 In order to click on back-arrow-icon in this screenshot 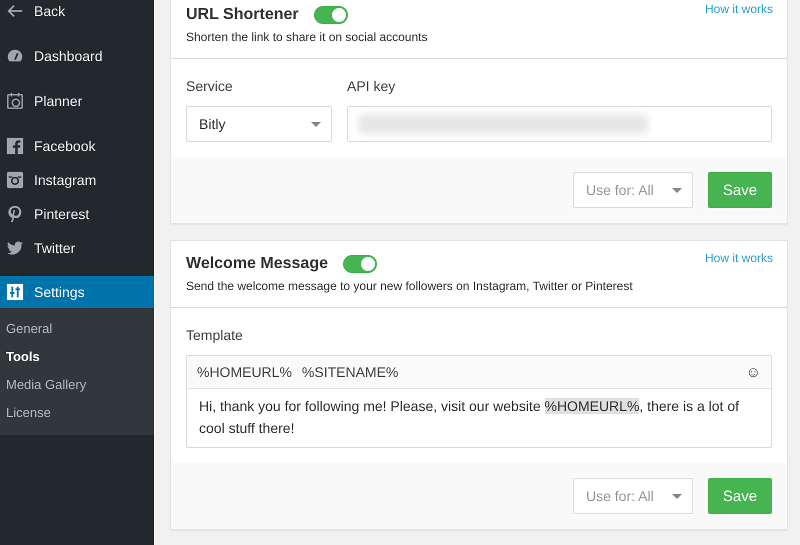, I will do `click(15, 11)`.